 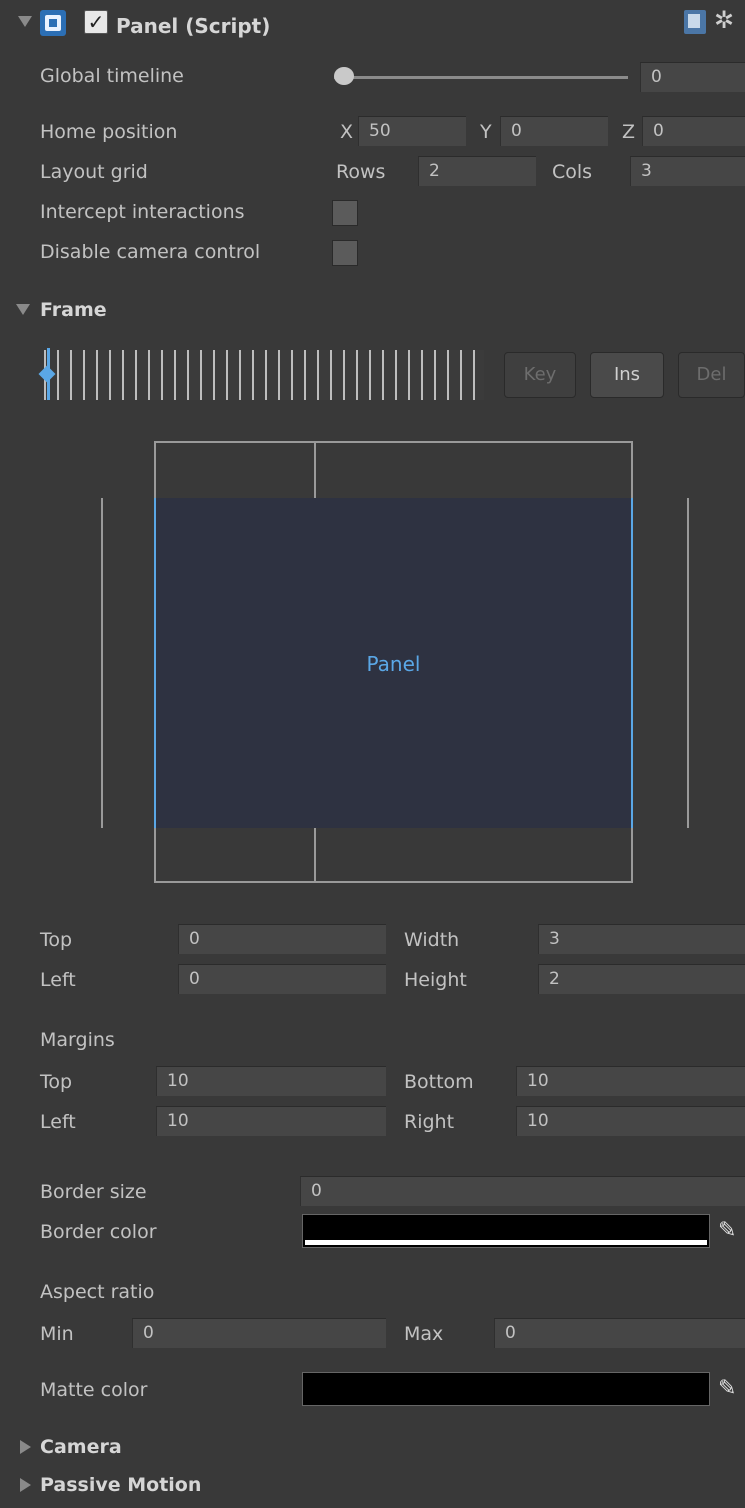 I want to click on disable-camera-control-label: Disable camera control, so click(x=150, y=252).